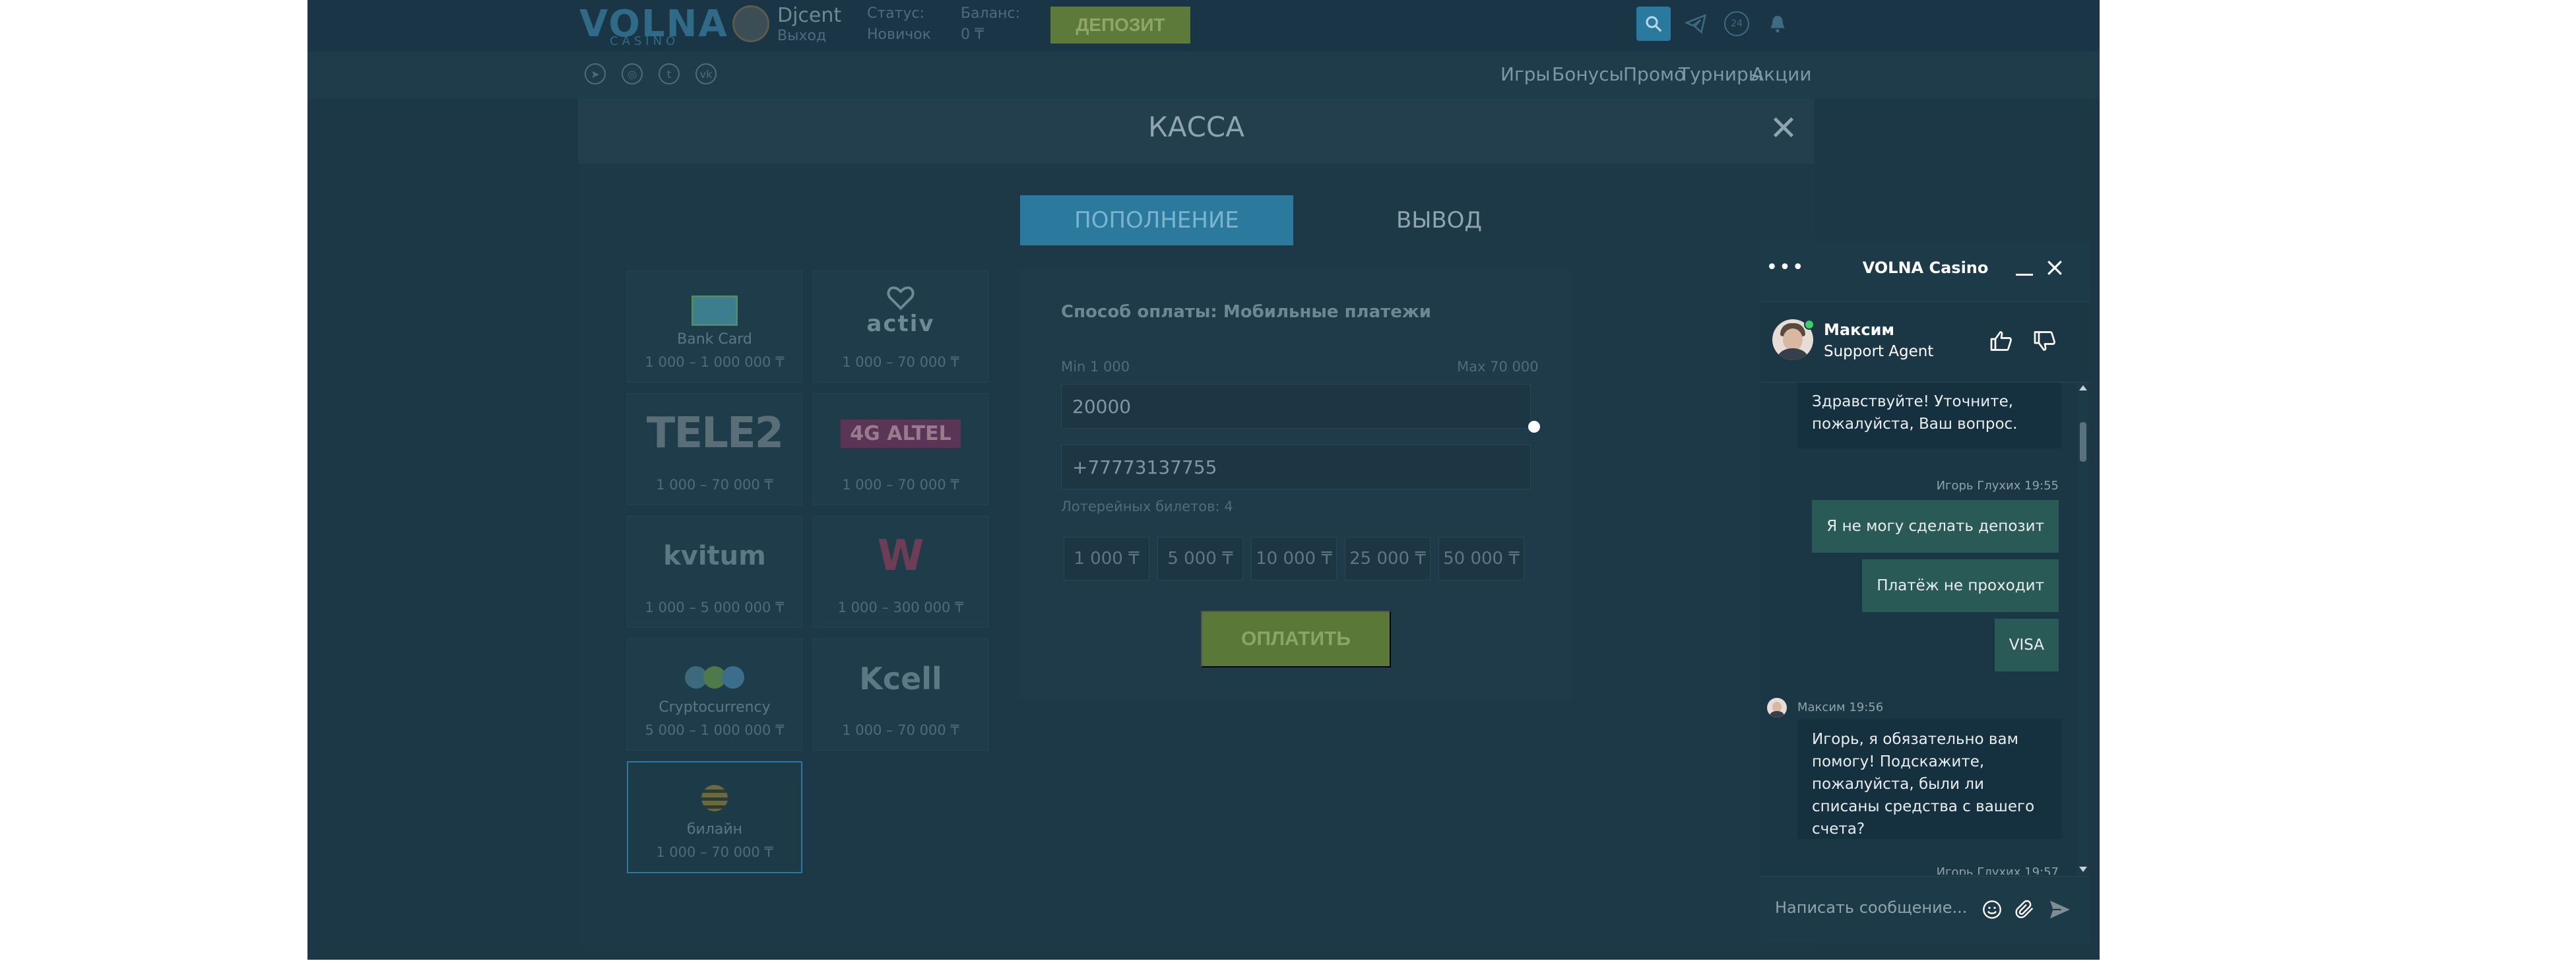 This screenshot has width=2576, height=963. What do you see at coordinates (715, 434) in the screenshot?
I see `tele2-logo: TELE2` at bounding box center [715, 434].